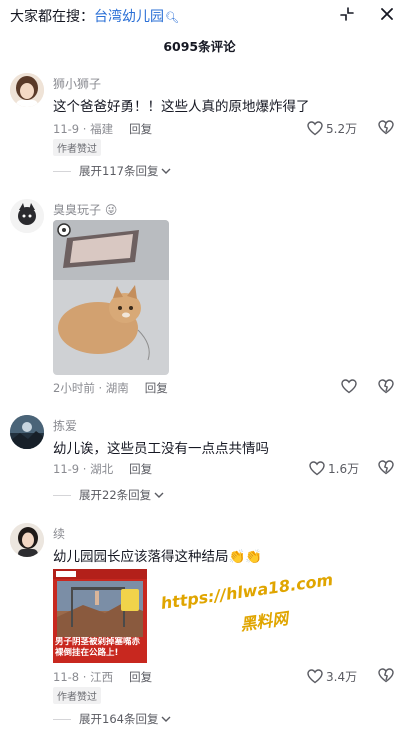  Describe the element at coordinates (161, 449) in the screenshot. I see `comment-text: 幼儿诶，这些员工没有一点点共情吗` at that location.